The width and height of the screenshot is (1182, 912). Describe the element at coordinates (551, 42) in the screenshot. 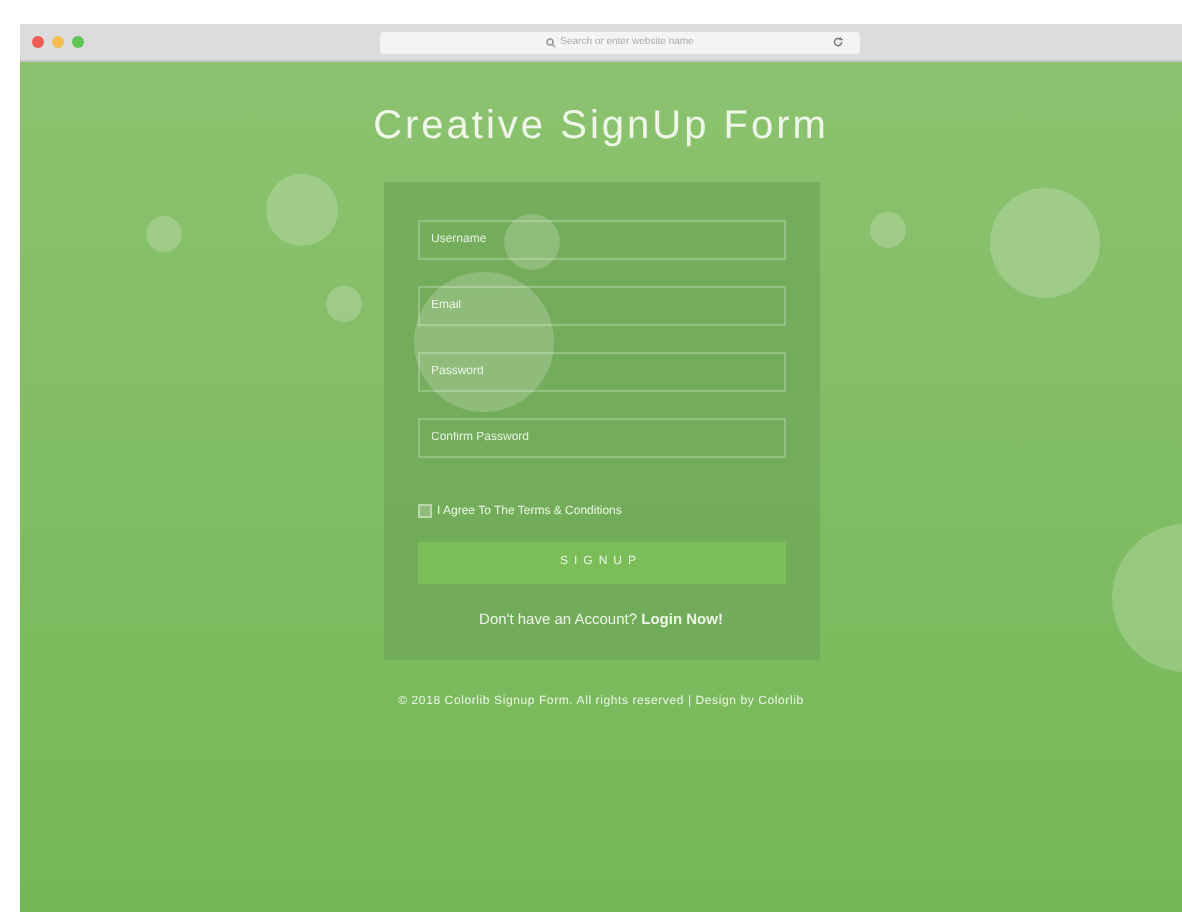

I see `search-icon` at that location.